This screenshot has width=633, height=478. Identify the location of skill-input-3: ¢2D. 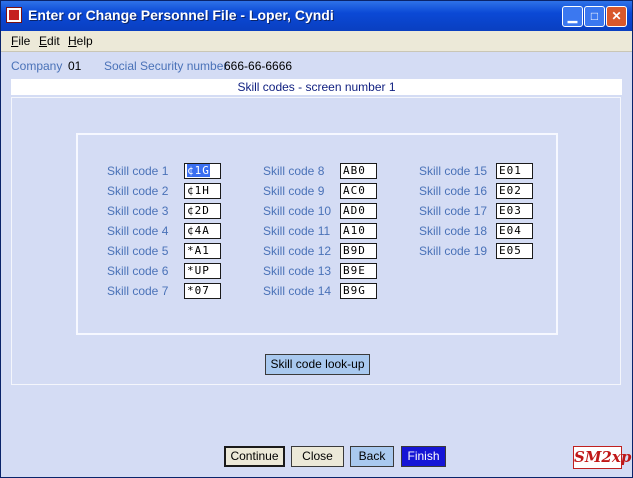
(202, 211).